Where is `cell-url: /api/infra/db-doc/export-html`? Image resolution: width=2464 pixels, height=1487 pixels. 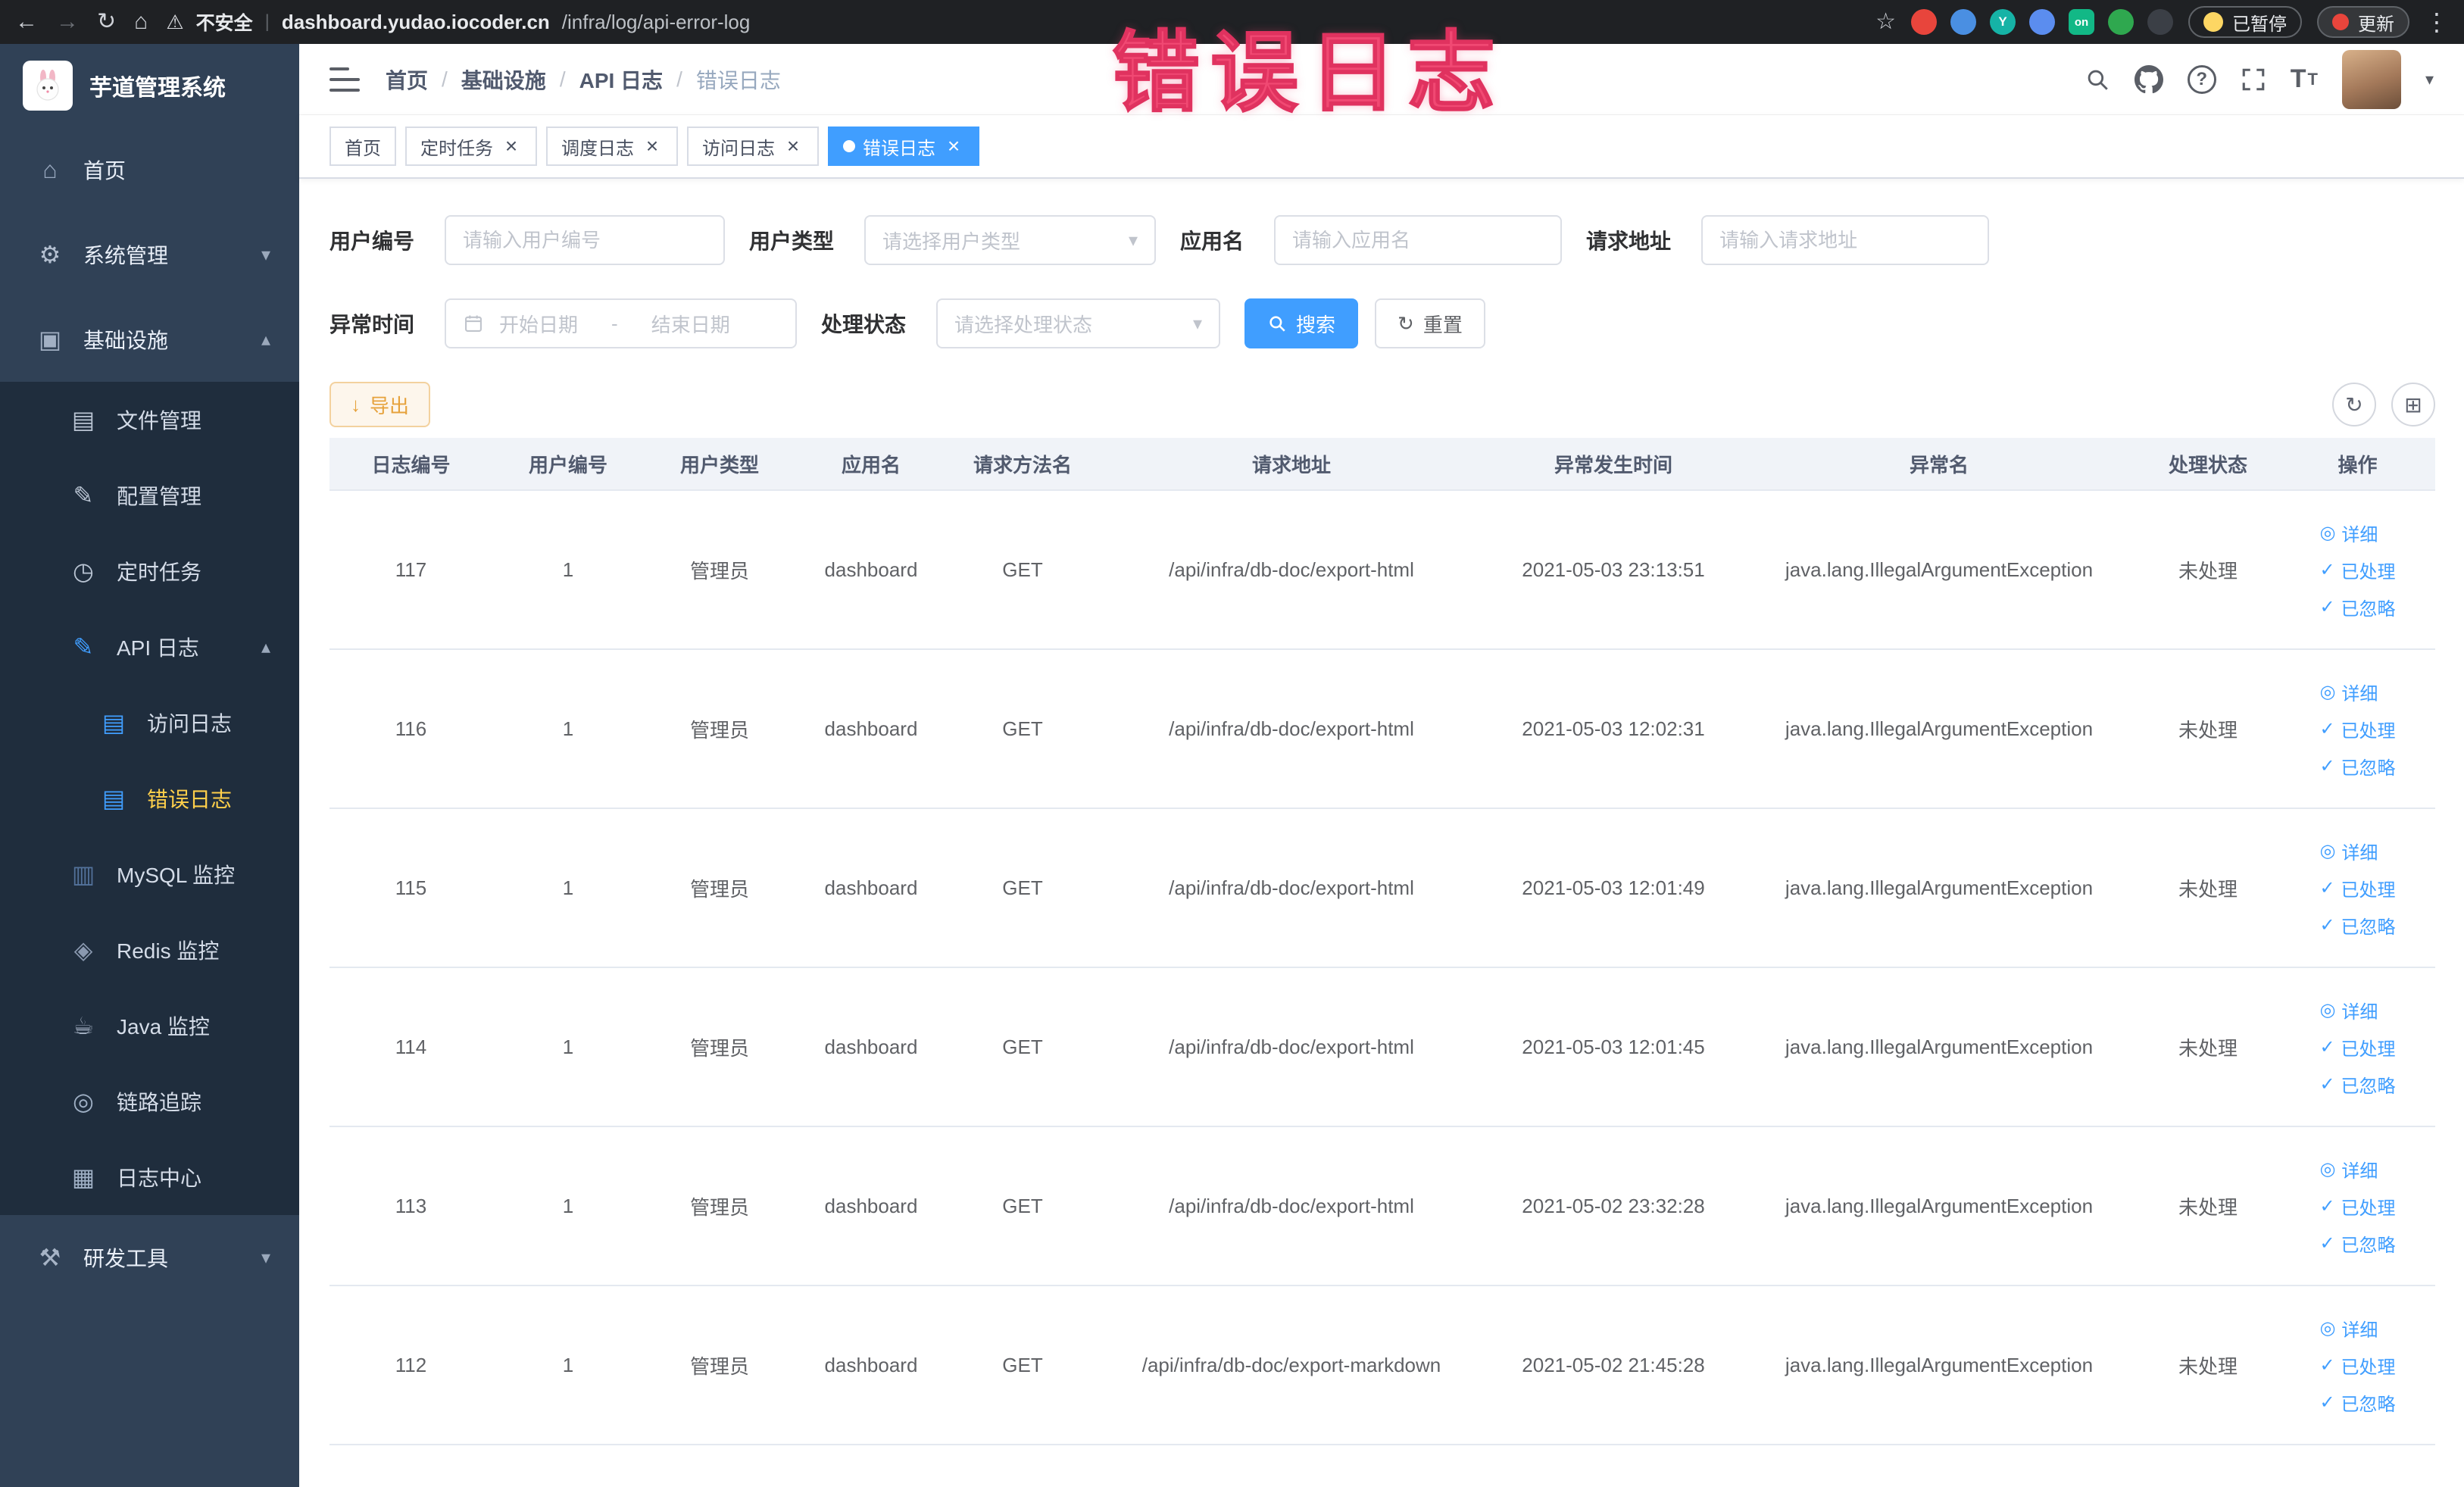
cell-url: /api/infra/db-doc/export-html is located at coordinates (1291, 569).